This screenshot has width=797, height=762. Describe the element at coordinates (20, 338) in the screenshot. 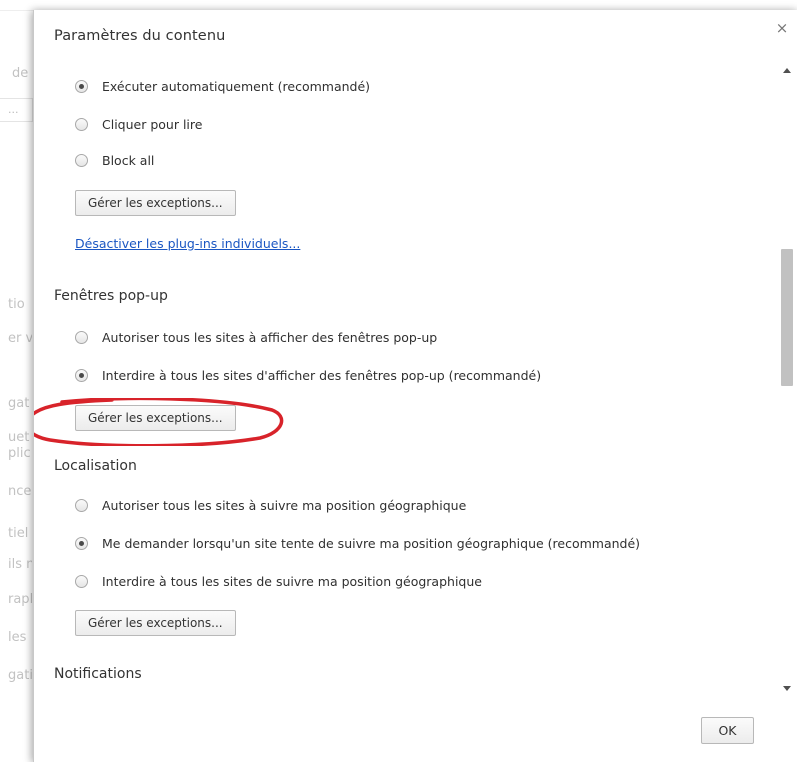

I see `background-text-fragment: er v` at that location.